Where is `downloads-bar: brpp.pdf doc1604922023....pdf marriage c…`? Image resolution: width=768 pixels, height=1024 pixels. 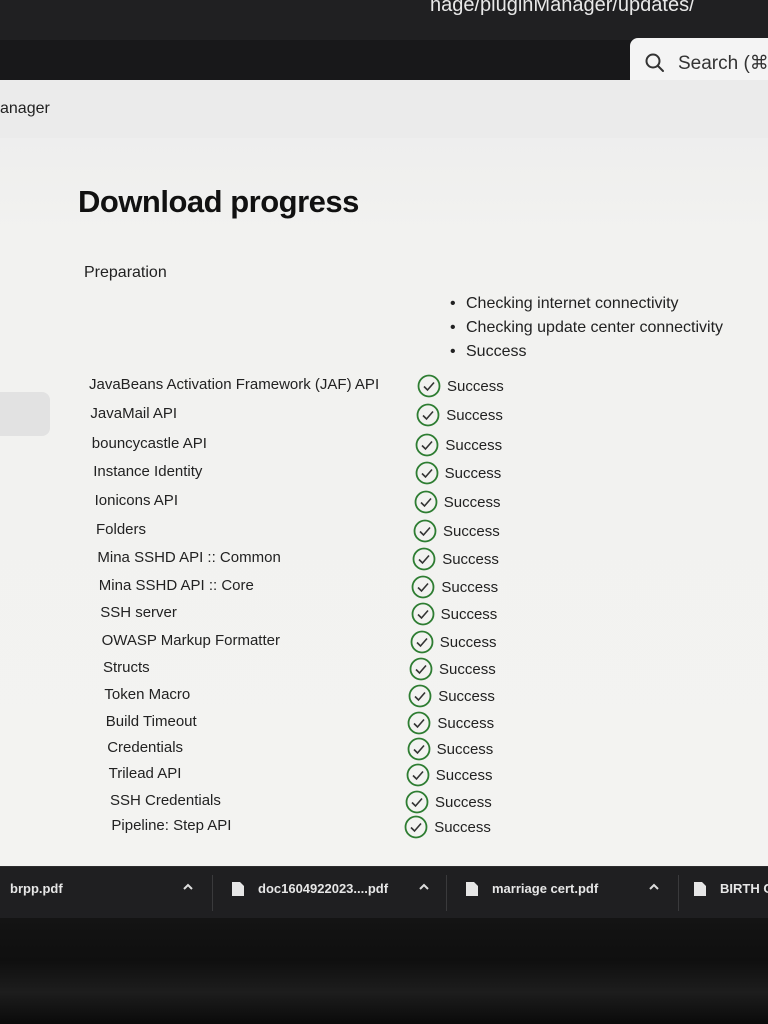
downloads-bar: brpp.pdf doc1604922023....pdf marriage c… is located at coordinates (384, 892).